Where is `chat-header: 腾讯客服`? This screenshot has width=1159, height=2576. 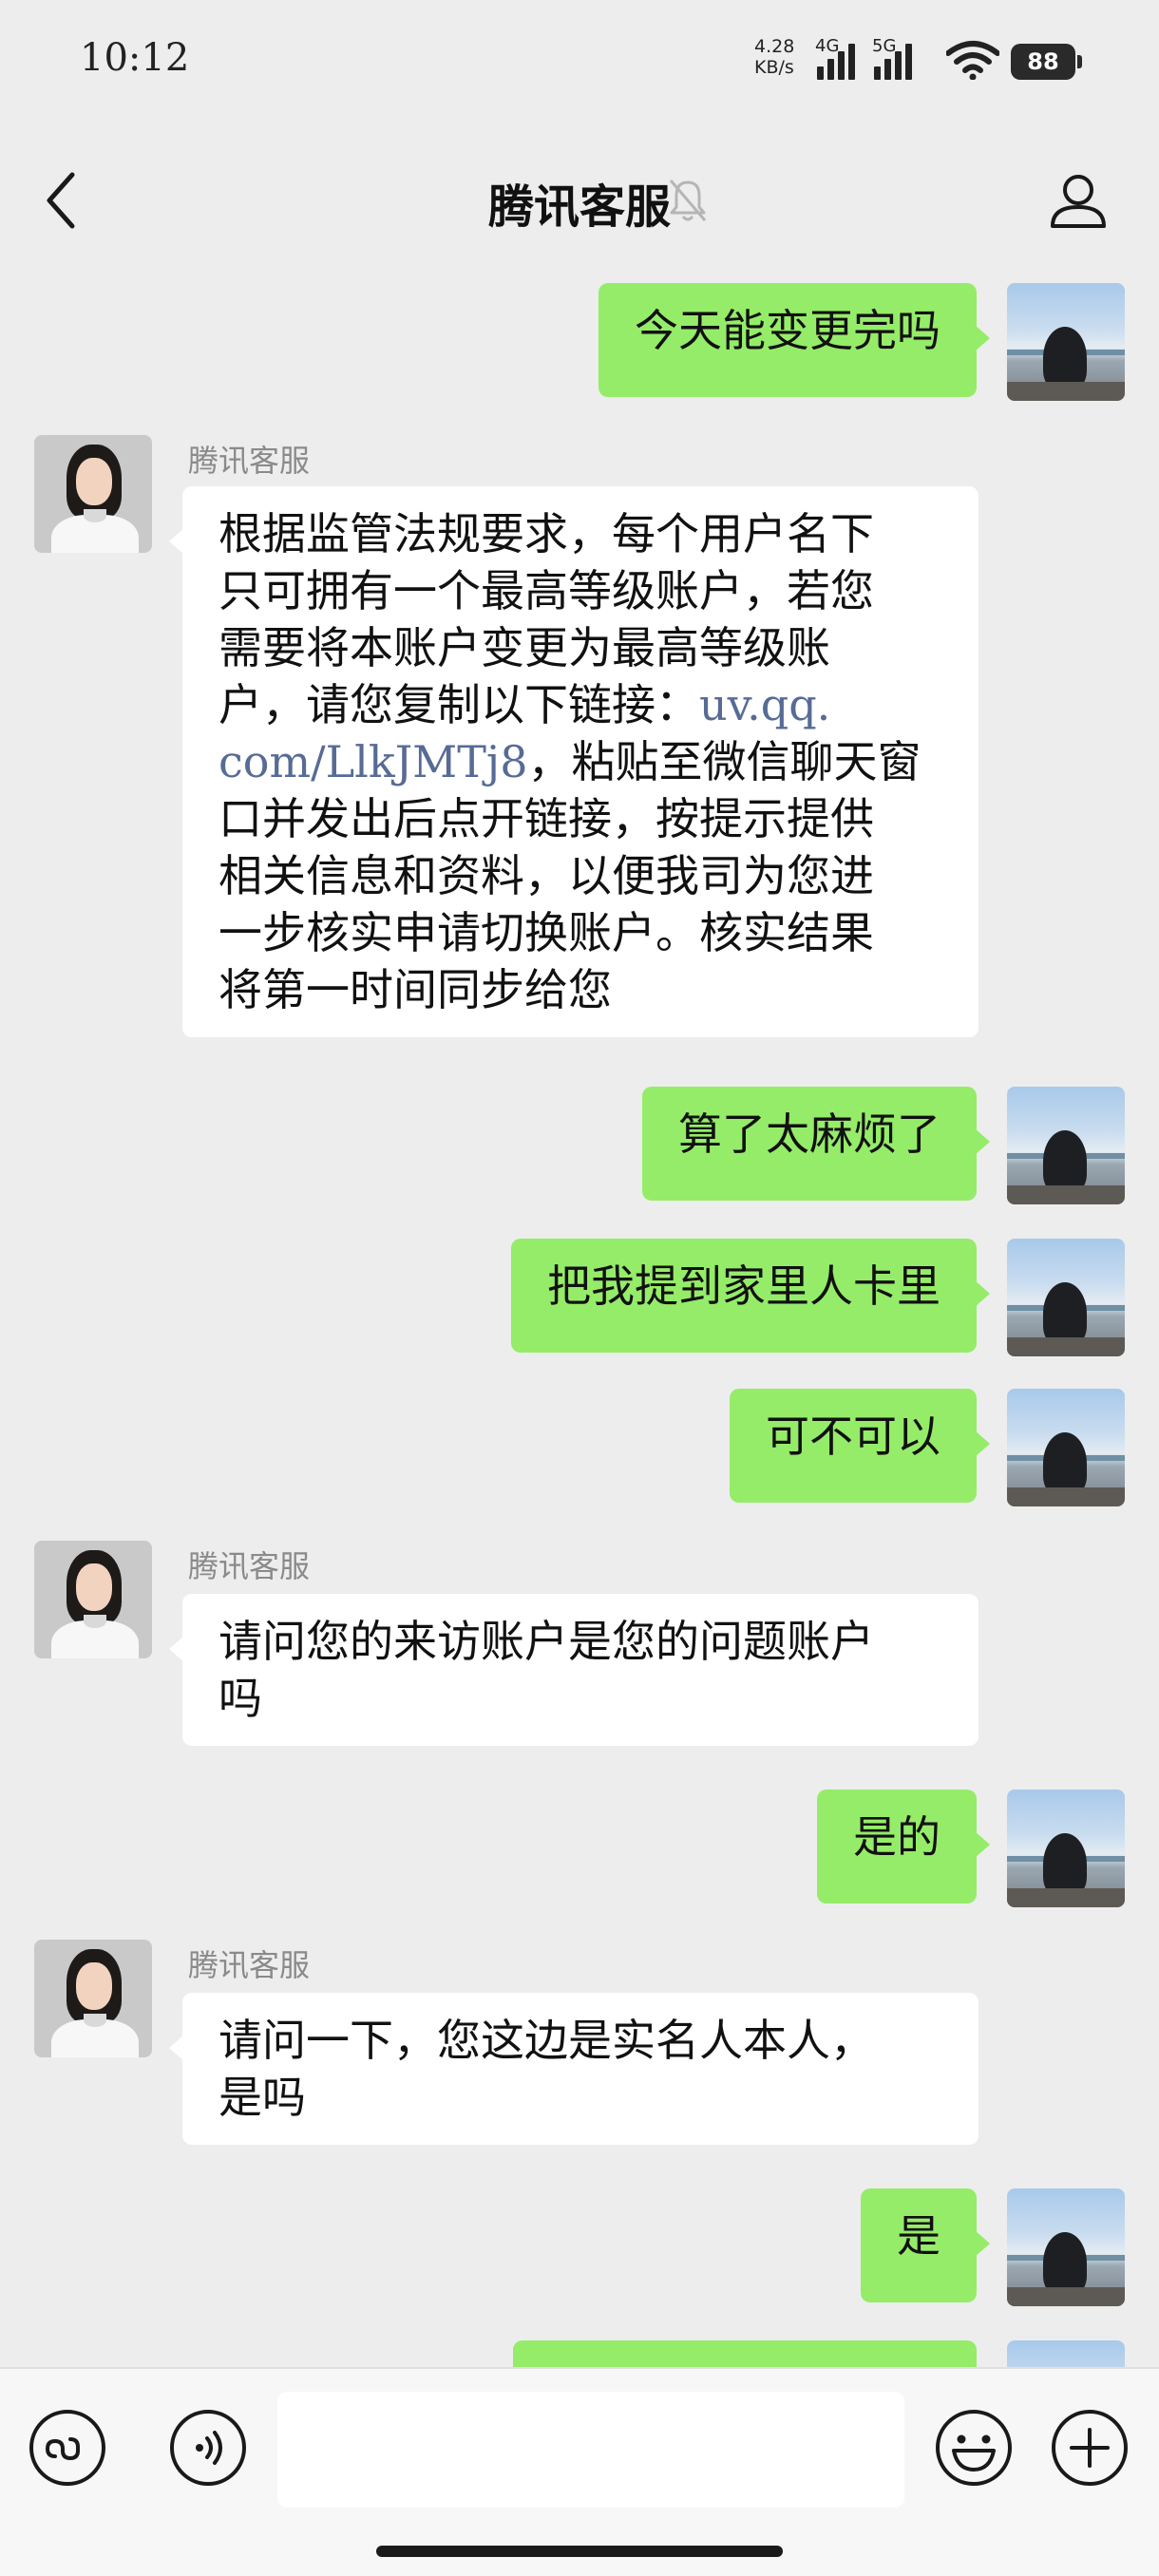 chat-header: 腾讯客服 is located at coordinates (579, 200).